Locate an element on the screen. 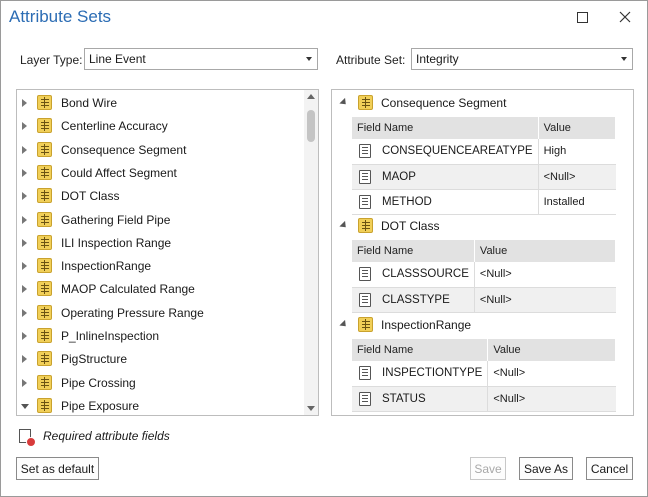  left-scrollbar is located at coordinates (311, 252).